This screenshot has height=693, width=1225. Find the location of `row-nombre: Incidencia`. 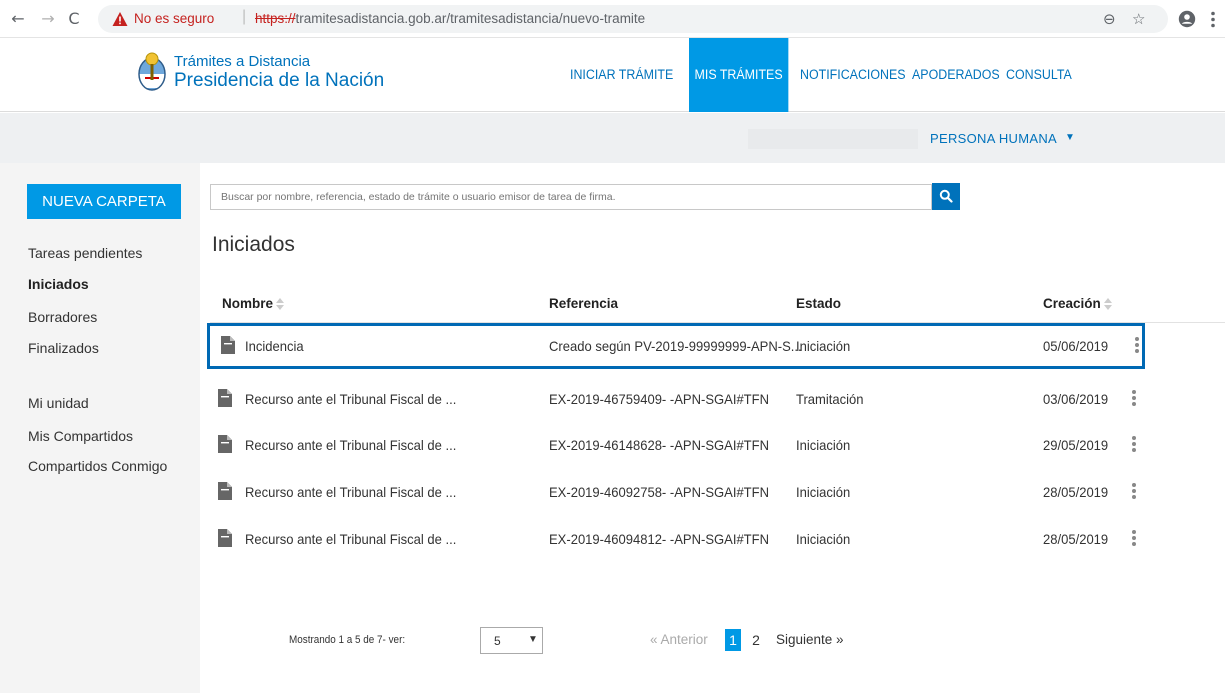

row-nombre: Incidencia is located at coordinates (274, 346).